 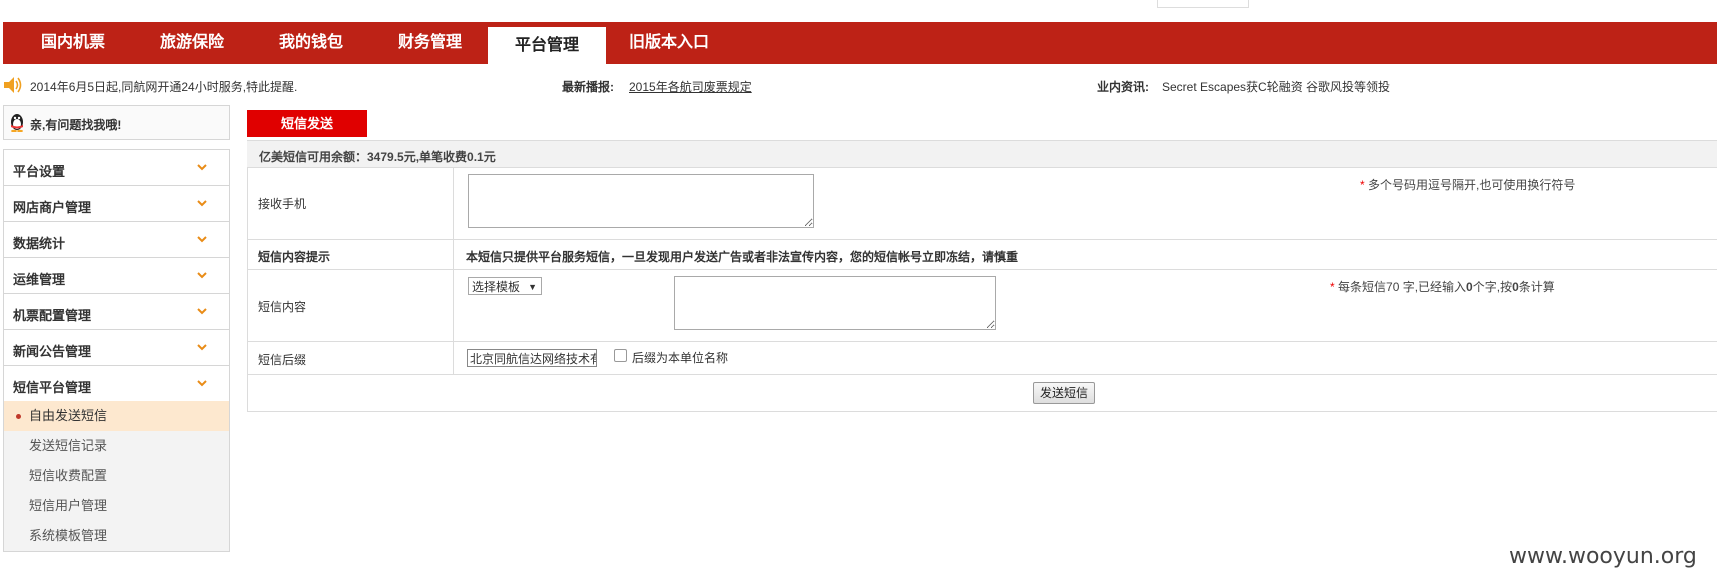 I want to click on content-hint: * 每条短信70 字,已经输入0个字,按0条计算, so click(x=1442, y=286).